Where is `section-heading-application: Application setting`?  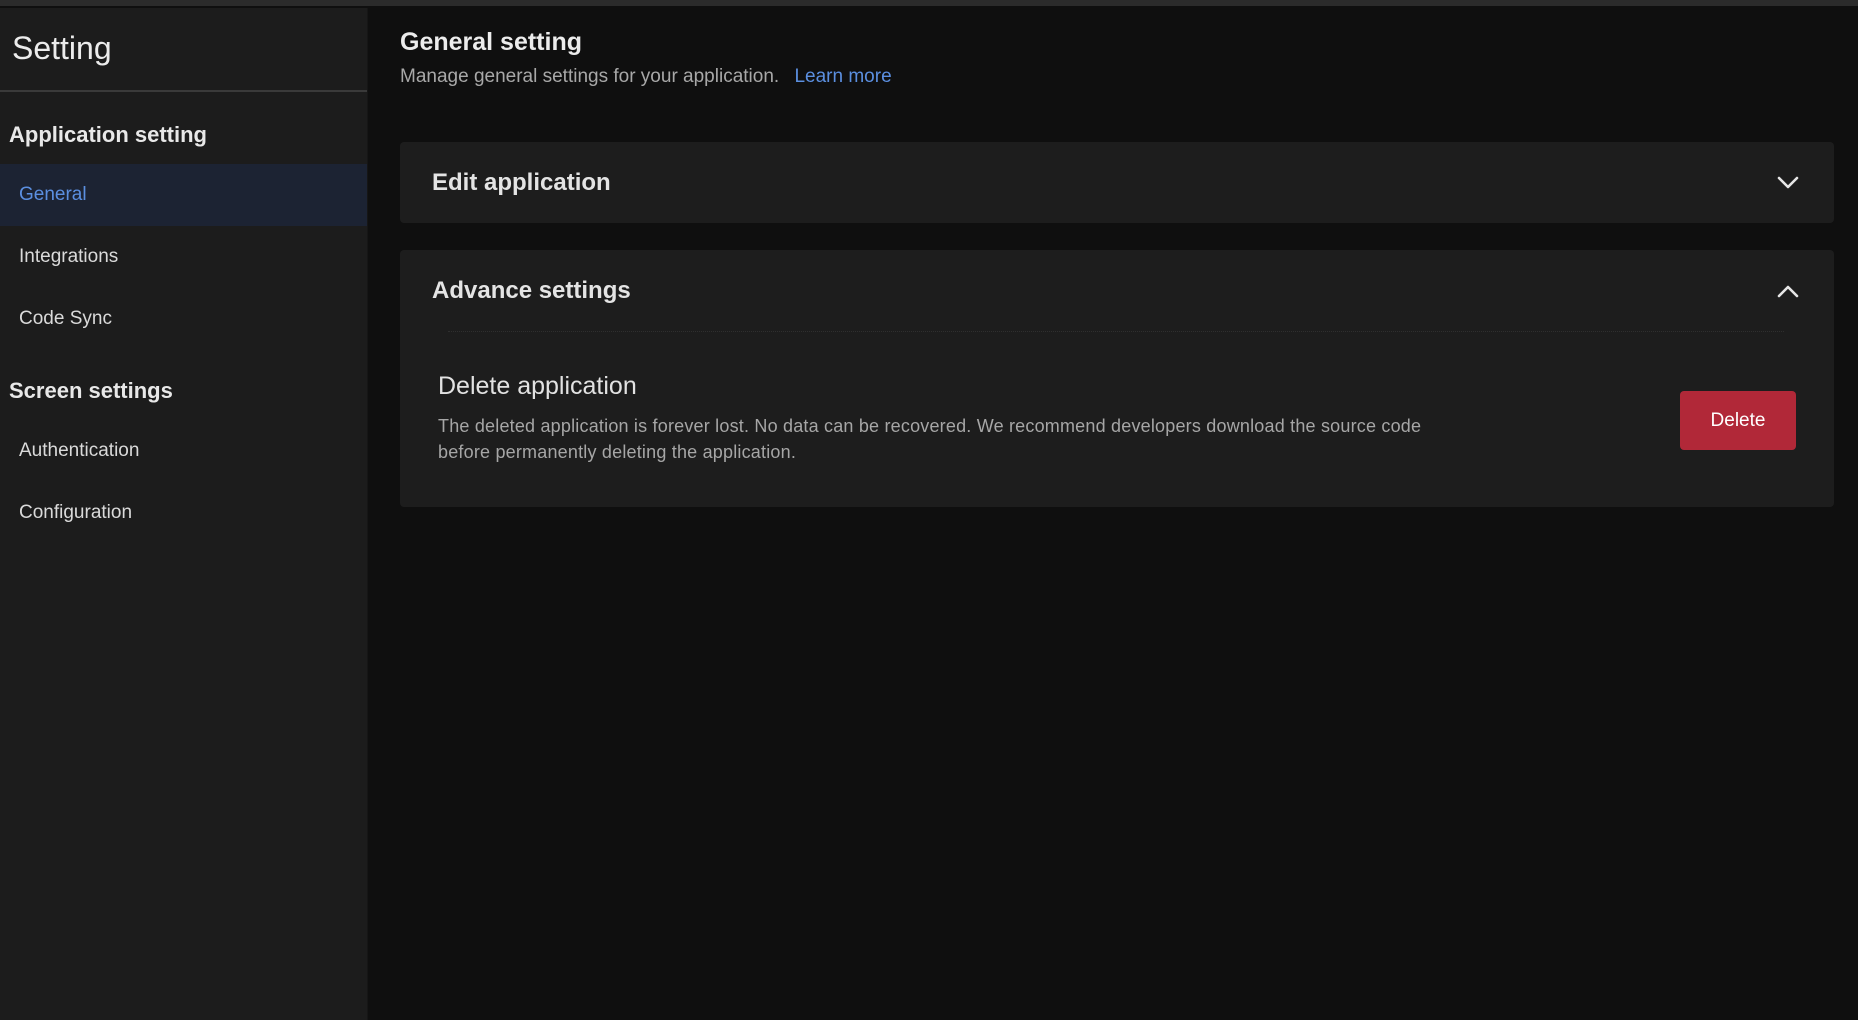 section-heading-application: Application setting is located at coordinates (108, 134).